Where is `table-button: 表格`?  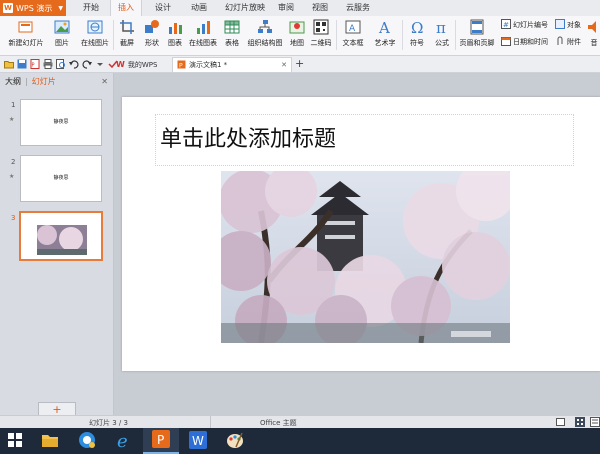
table-button: 表格 is located at coordinates (232, 35).